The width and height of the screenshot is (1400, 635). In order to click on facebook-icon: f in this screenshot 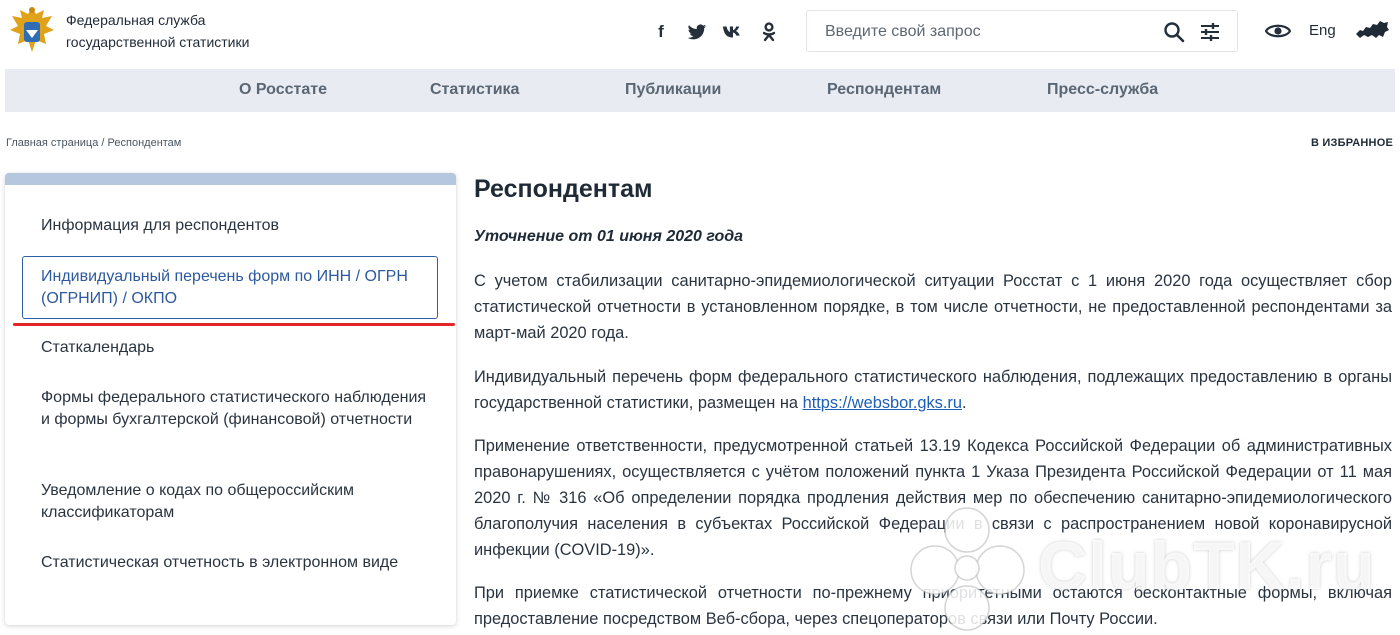, I will do `click(661, 32)`.